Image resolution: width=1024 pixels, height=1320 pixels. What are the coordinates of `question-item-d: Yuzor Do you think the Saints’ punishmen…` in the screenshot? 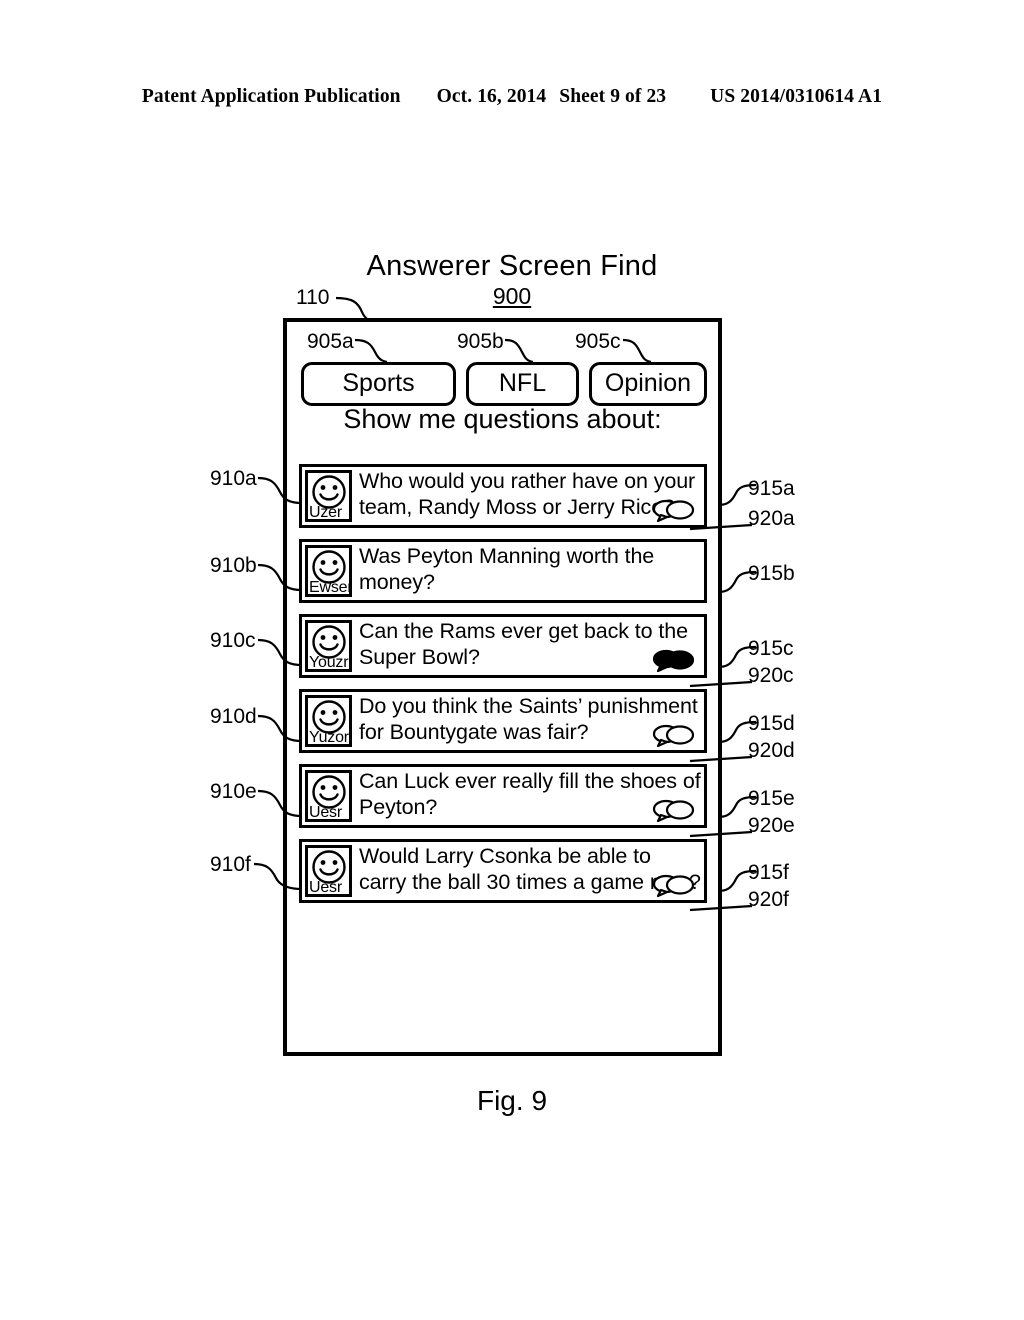 It's located at (503, 721).